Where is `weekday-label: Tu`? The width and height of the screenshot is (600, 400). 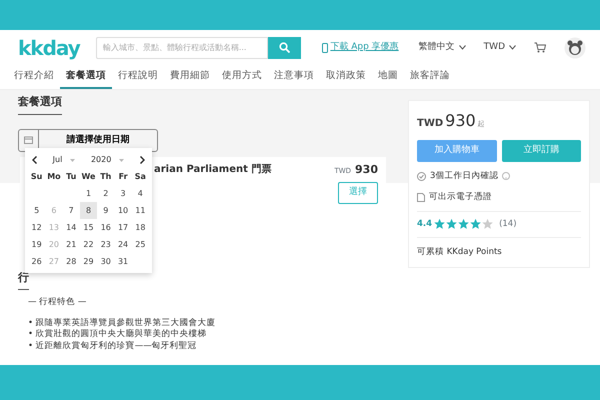
weekday-label: Tu is located at coordinates (71, 177).